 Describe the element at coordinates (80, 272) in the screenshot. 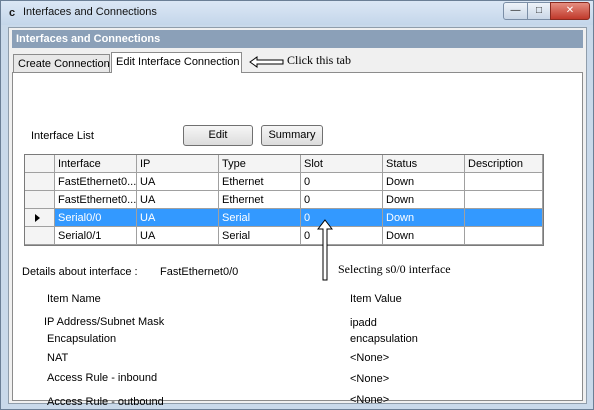

I see `details-label: Details about interface :` at that location.